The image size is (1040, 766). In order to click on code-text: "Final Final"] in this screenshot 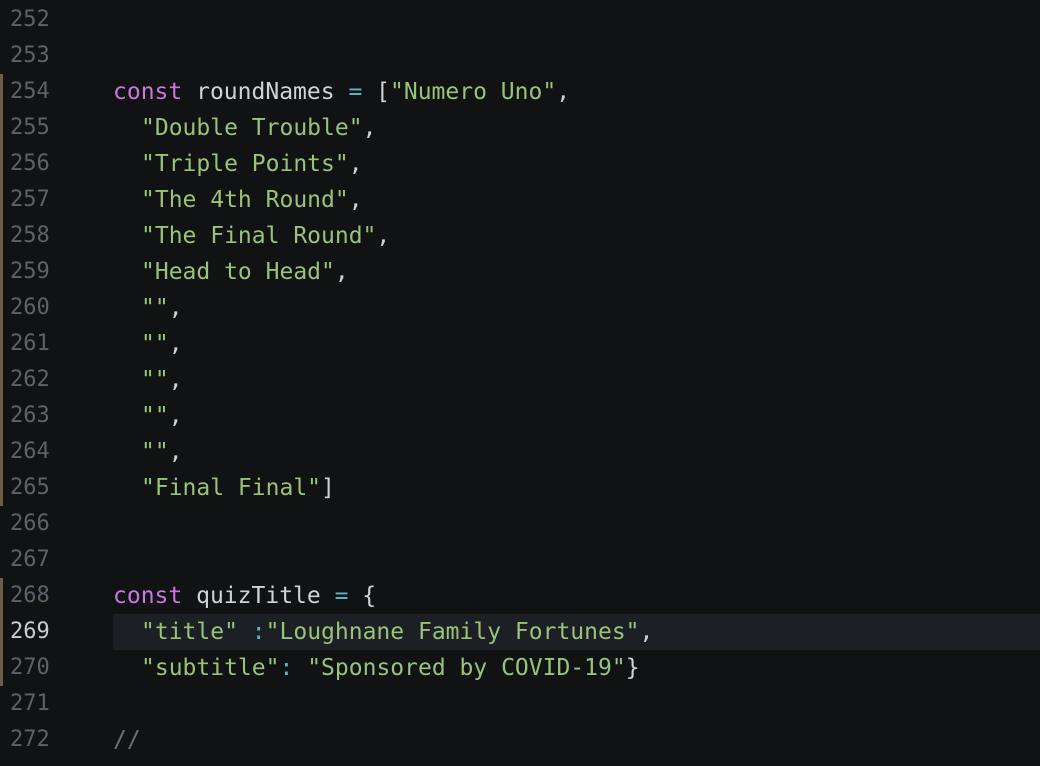, I will do `click(224, 488)`.